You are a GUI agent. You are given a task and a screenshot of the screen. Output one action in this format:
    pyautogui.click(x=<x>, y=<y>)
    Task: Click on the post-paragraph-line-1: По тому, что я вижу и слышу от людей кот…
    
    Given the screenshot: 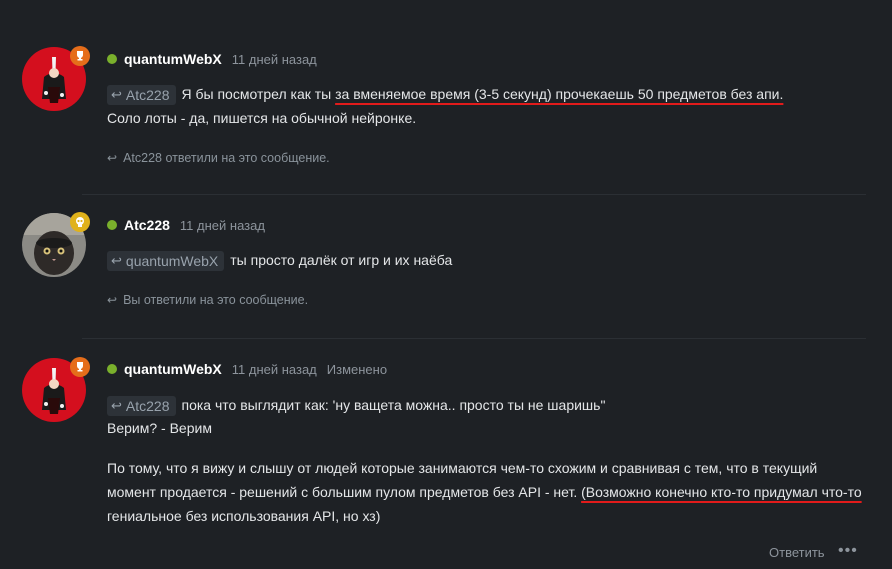 What is the action you would take?
    pyautogui.click(x=462, y=468)
    